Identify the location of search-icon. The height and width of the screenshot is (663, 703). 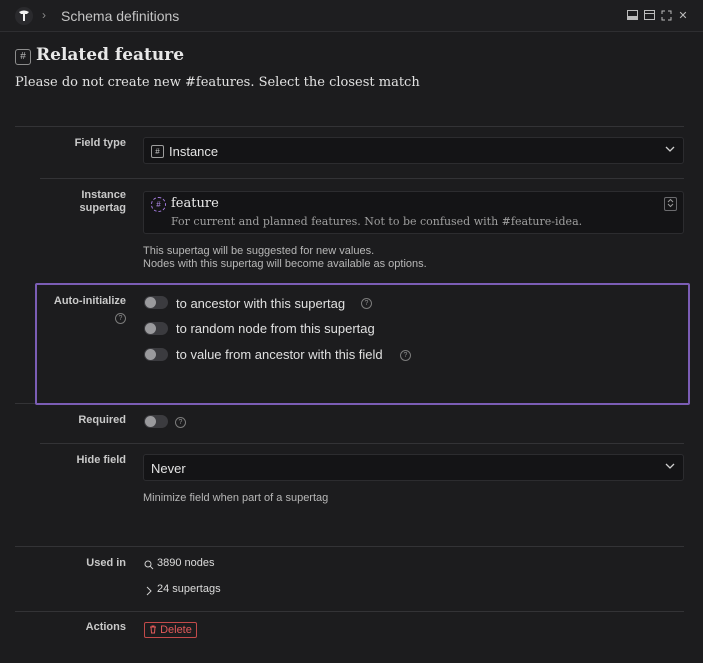
(149, 565).